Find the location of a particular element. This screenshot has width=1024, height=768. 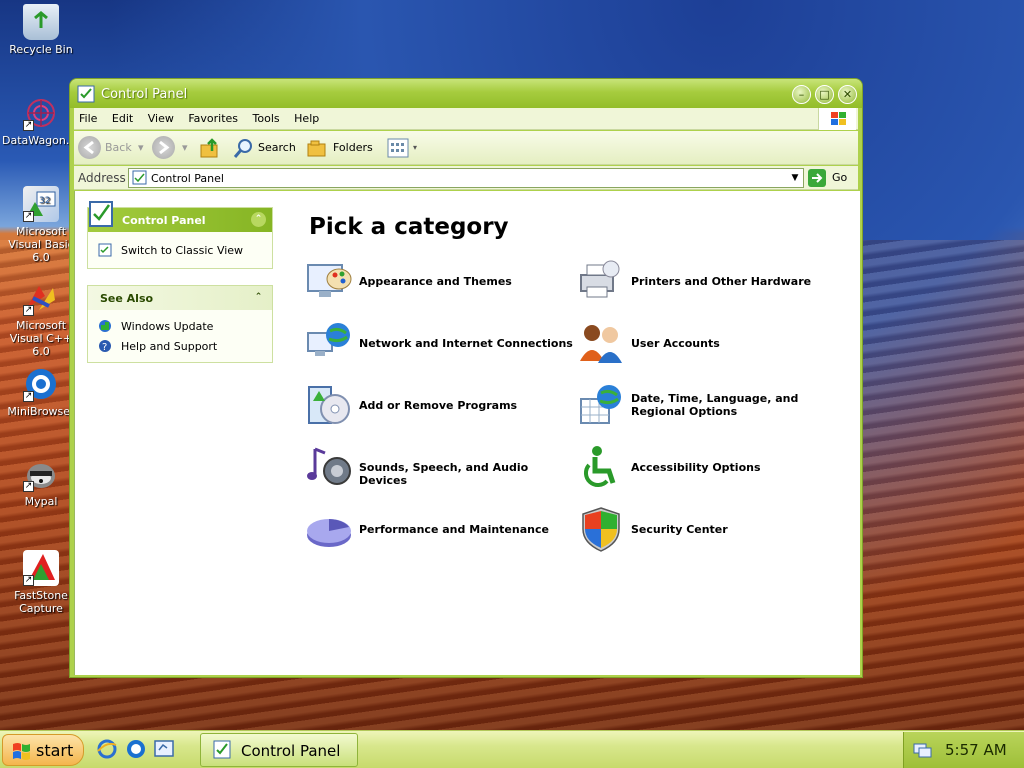

system-tray: 5:57 AM is located at coordinates (963, 750).